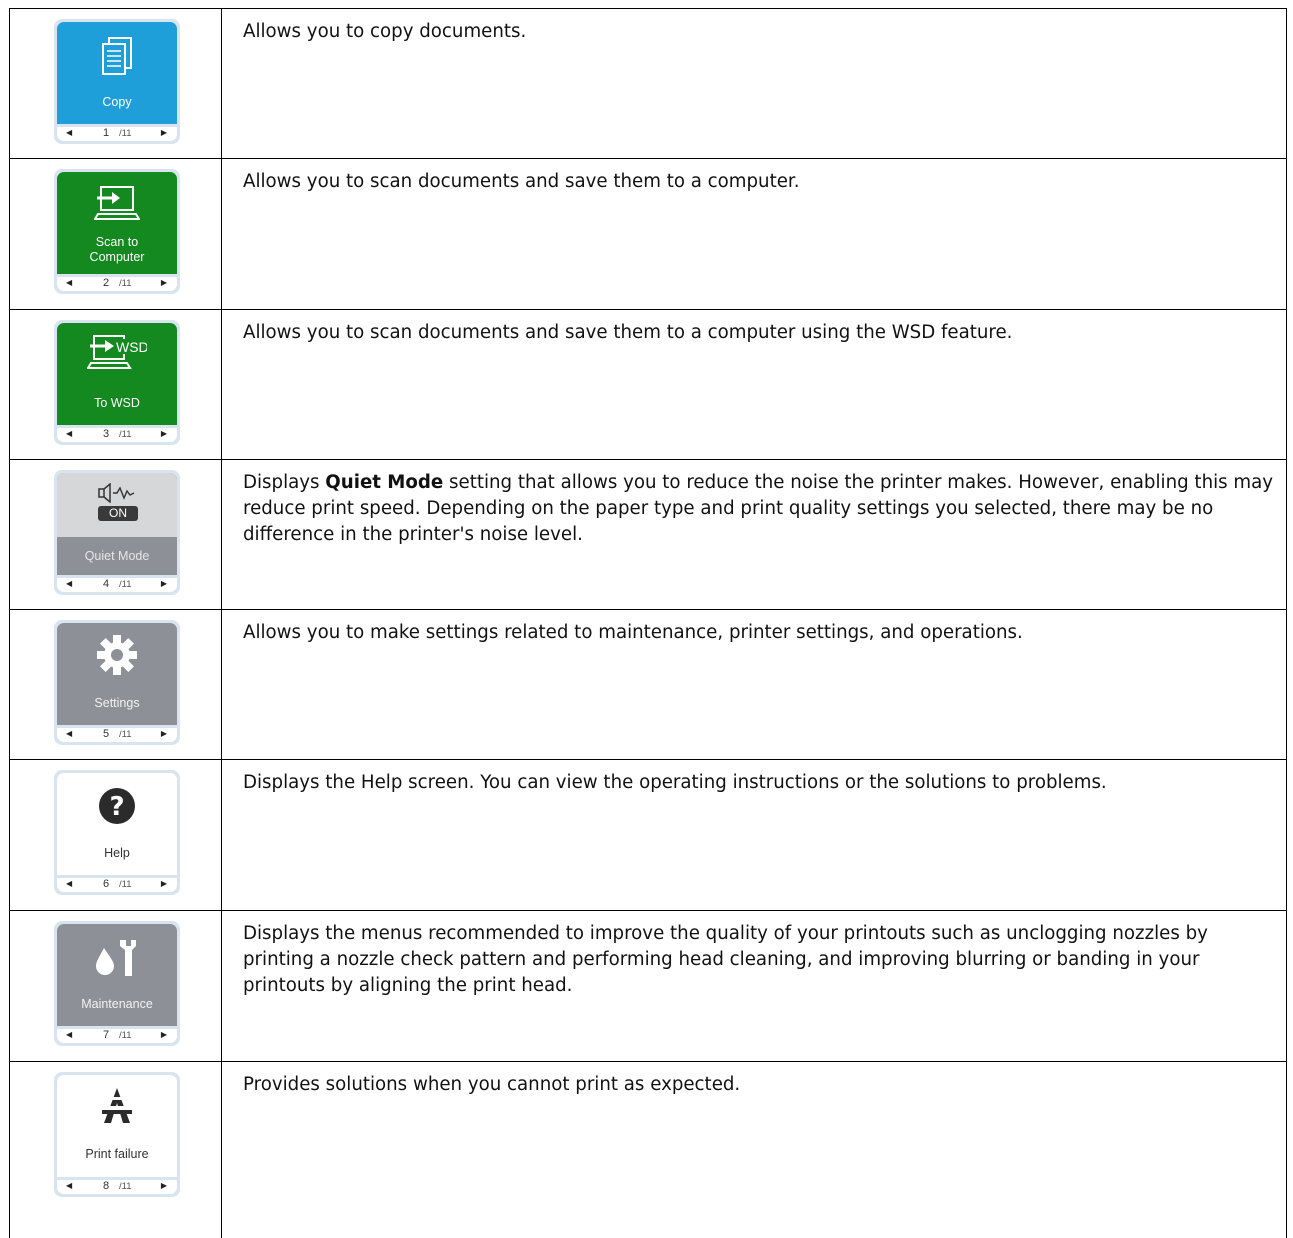 This screenshot has width=1293, height=1238. I want to click on tile-label: Settings, so click(117, 703).